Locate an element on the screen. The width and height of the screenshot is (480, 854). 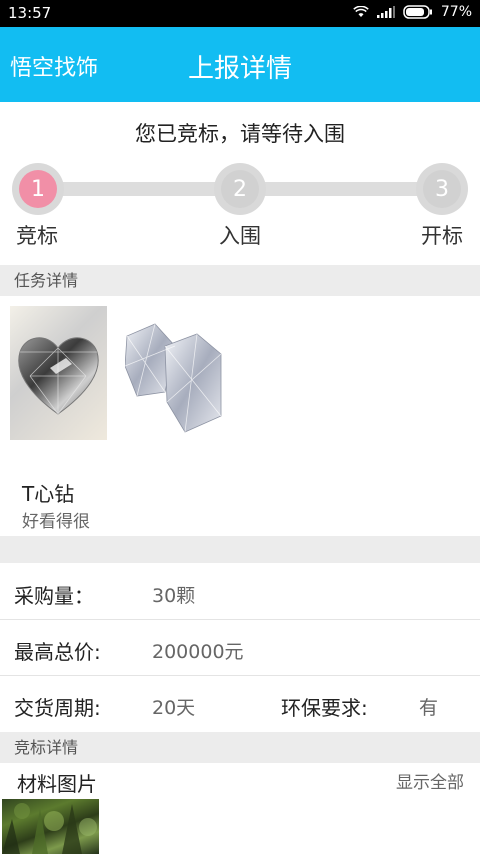
heart-diamond-image is located at coordinates (58, 373).